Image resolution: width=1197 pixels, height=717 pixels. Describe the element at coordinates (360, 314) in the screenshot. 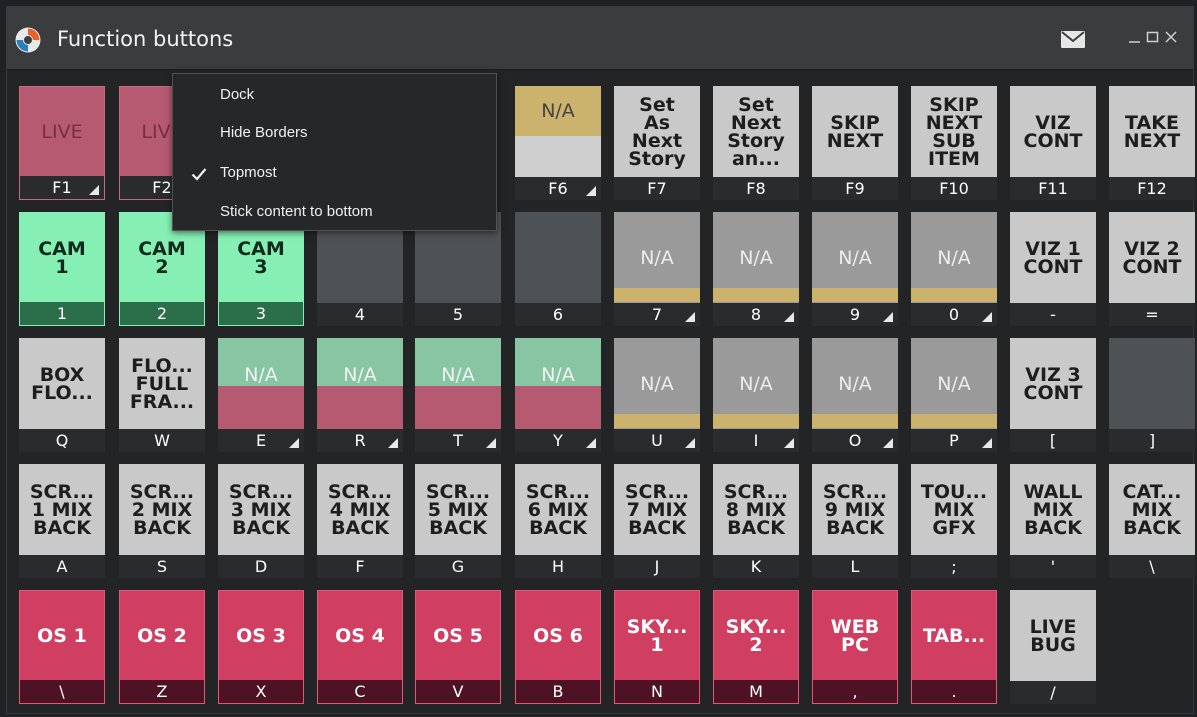

I see `shortcut-key-label: 4` at that location.